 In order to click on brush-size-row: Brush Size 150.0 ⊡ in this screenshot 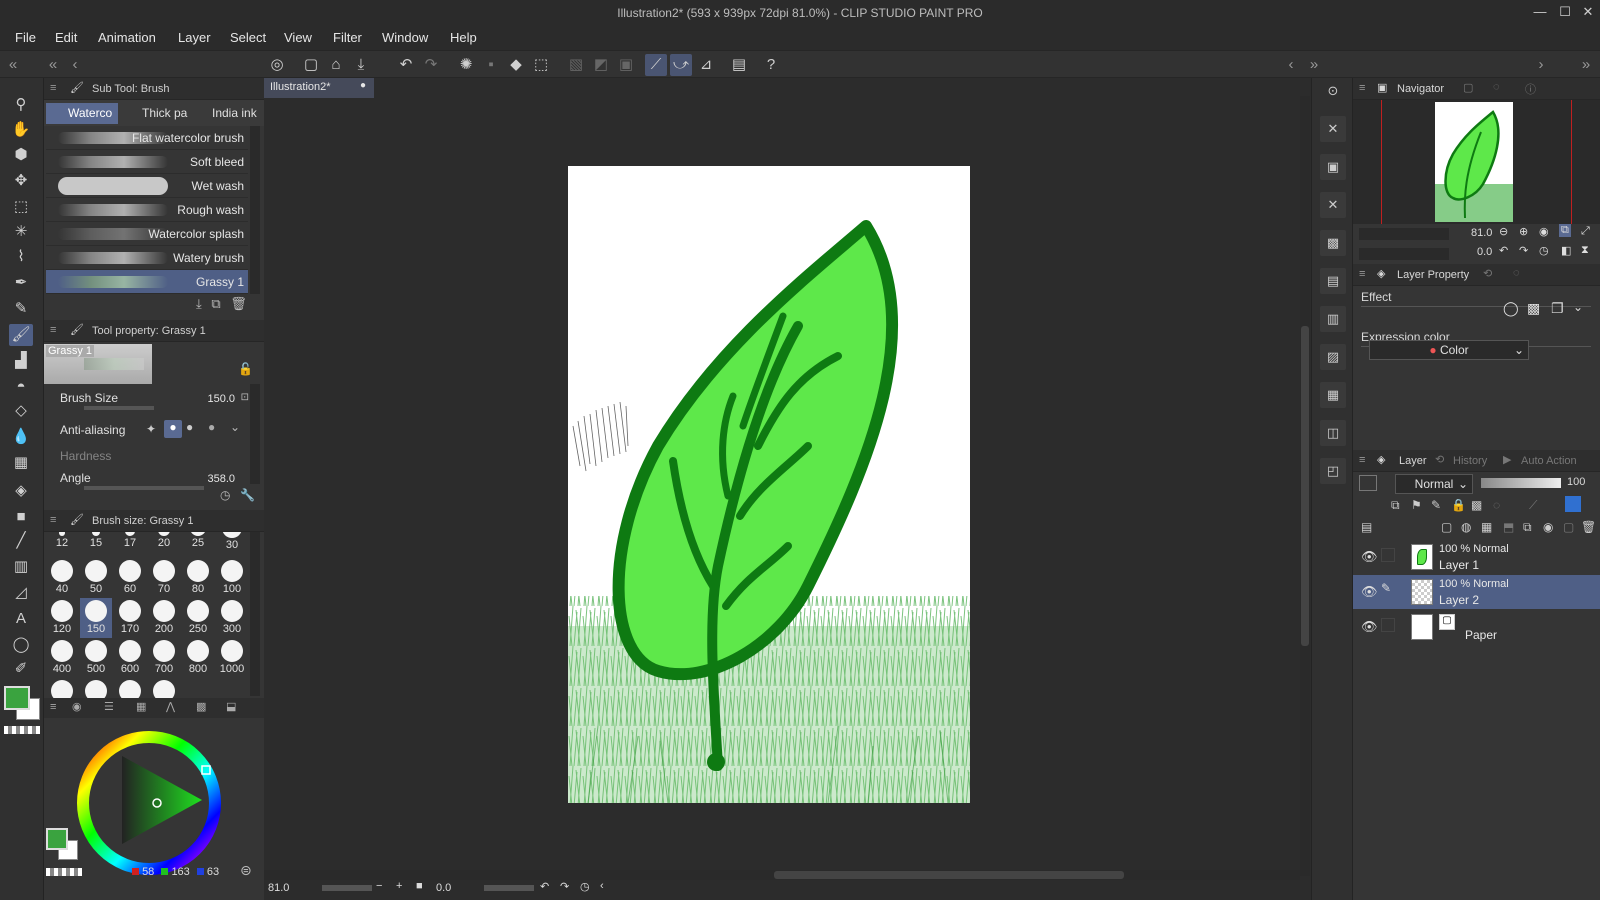, I will do `click(146, 399)`.